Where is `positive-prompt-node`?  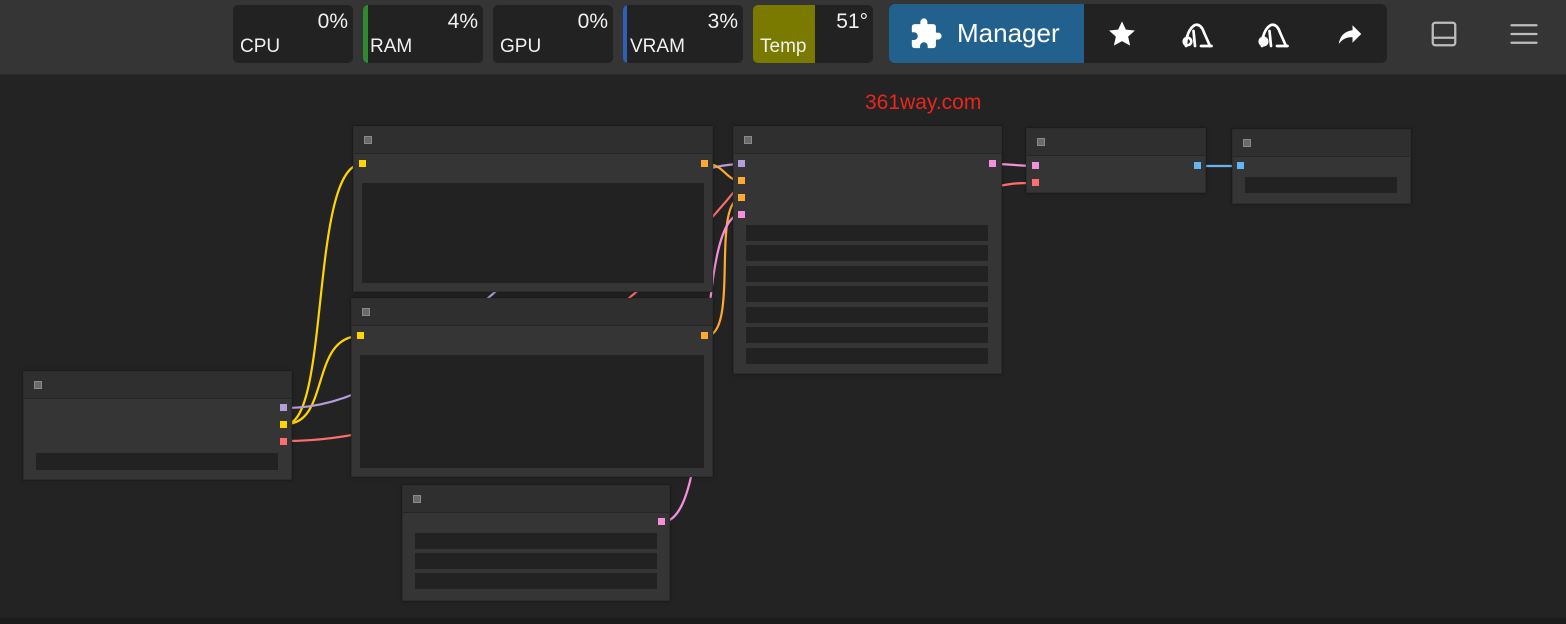
positive-prompt-node is located at coordinates (533, 209).